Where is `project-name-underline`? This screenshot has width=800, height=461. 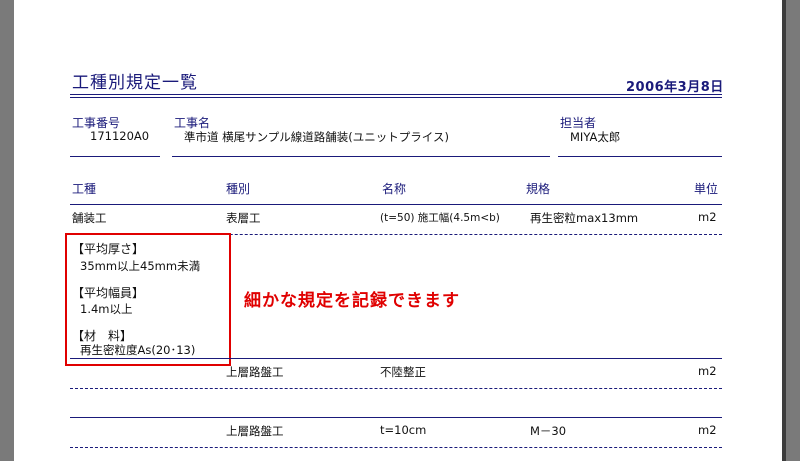 project-name-underline is located at coordinates (361, 156).